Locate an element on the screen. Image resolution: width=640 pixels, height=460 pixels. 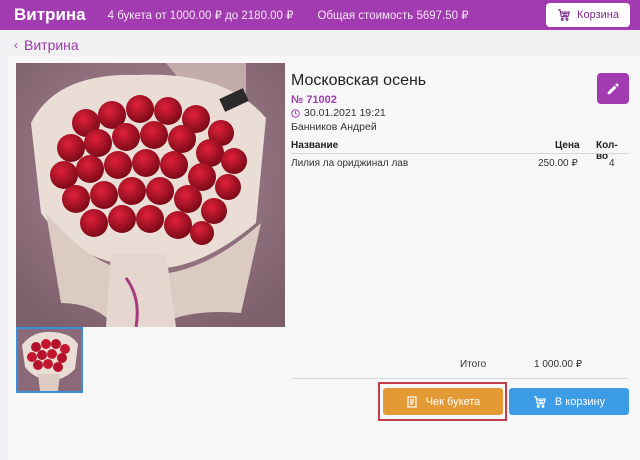
column-name: Название is located at coordinates (315, 145).